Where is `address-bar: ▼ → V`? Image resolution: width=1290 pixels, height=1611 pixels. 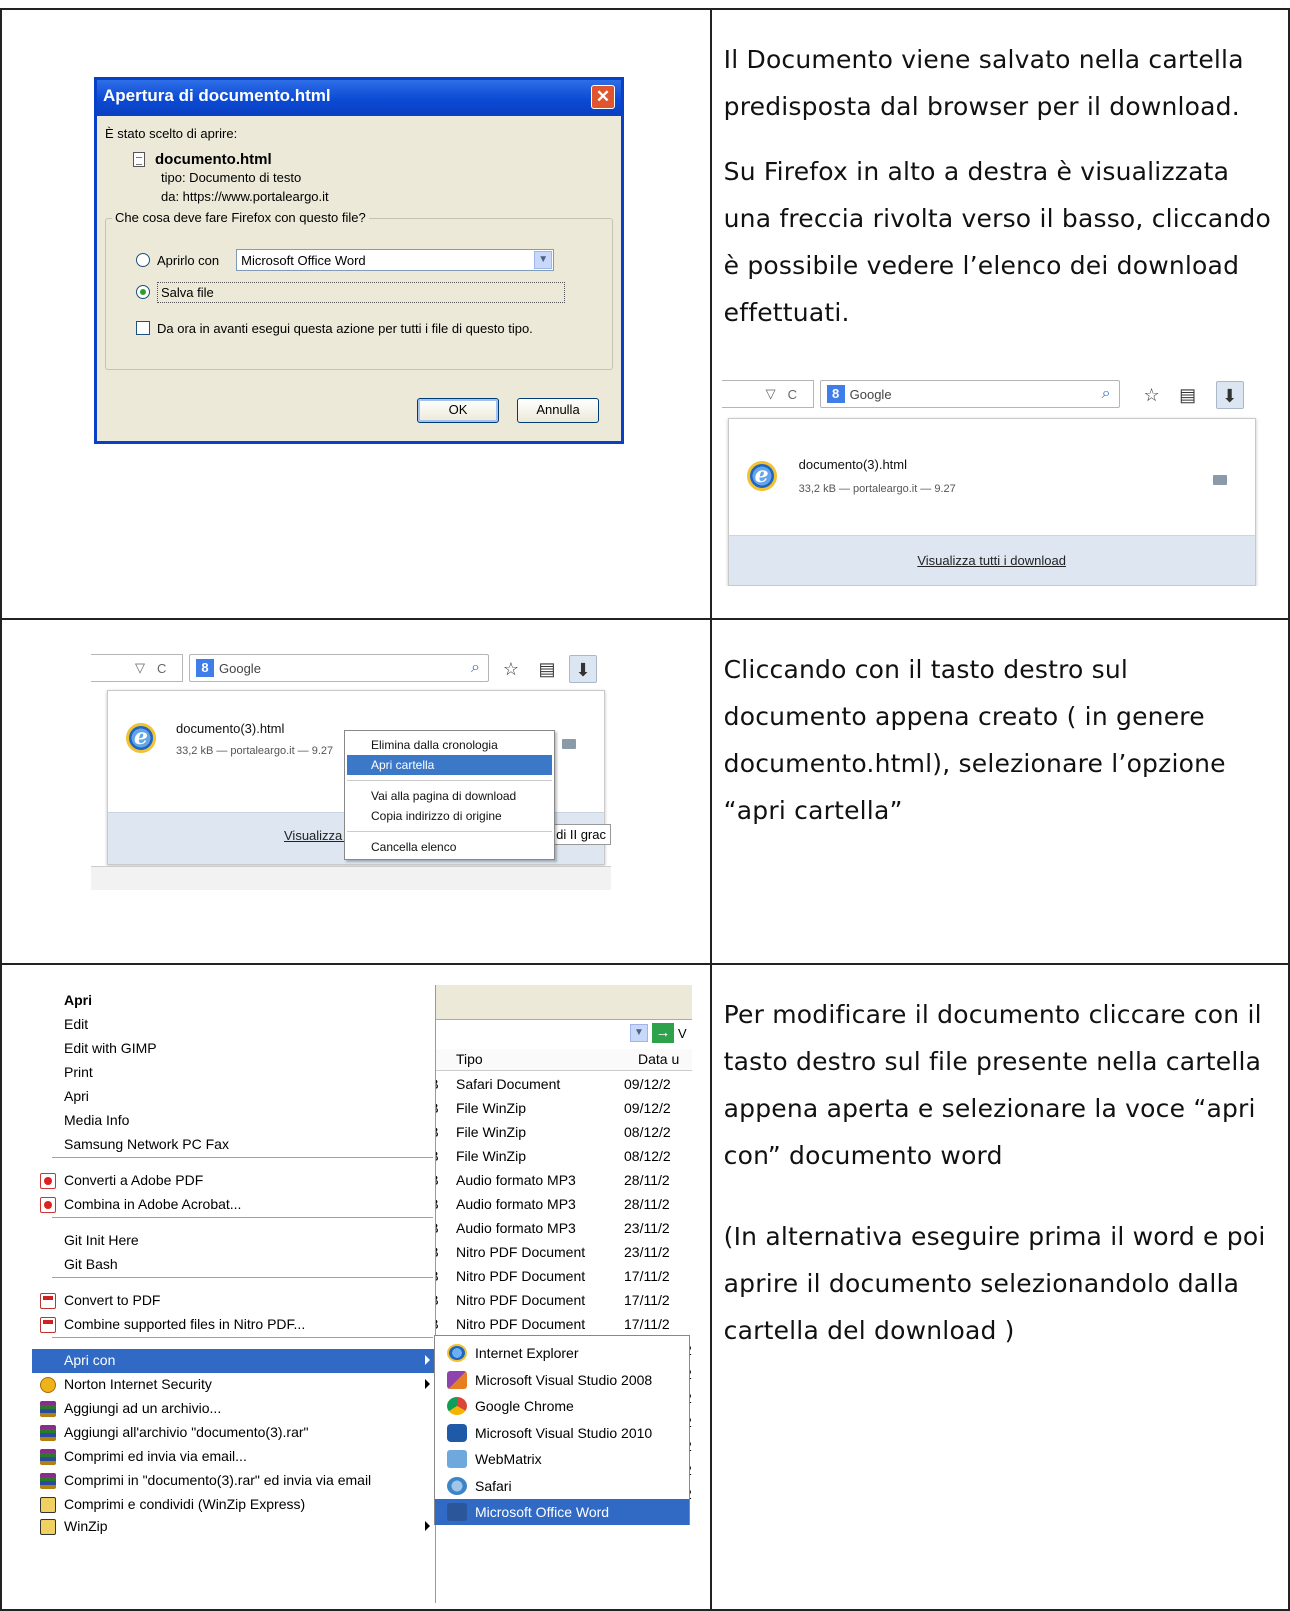 address-bar: ▼ → V is located at coordinates (556, 1033).